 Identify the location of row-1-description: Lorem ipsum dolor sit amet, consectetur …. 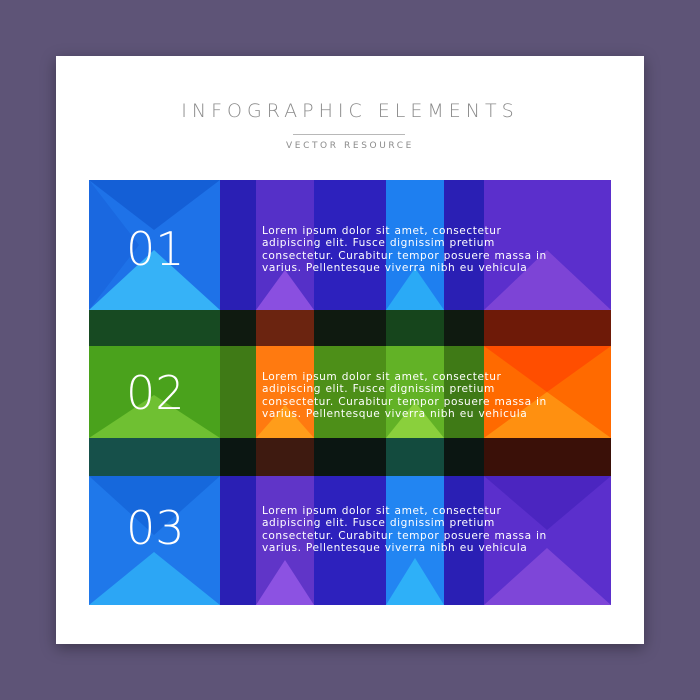
(404, 249).